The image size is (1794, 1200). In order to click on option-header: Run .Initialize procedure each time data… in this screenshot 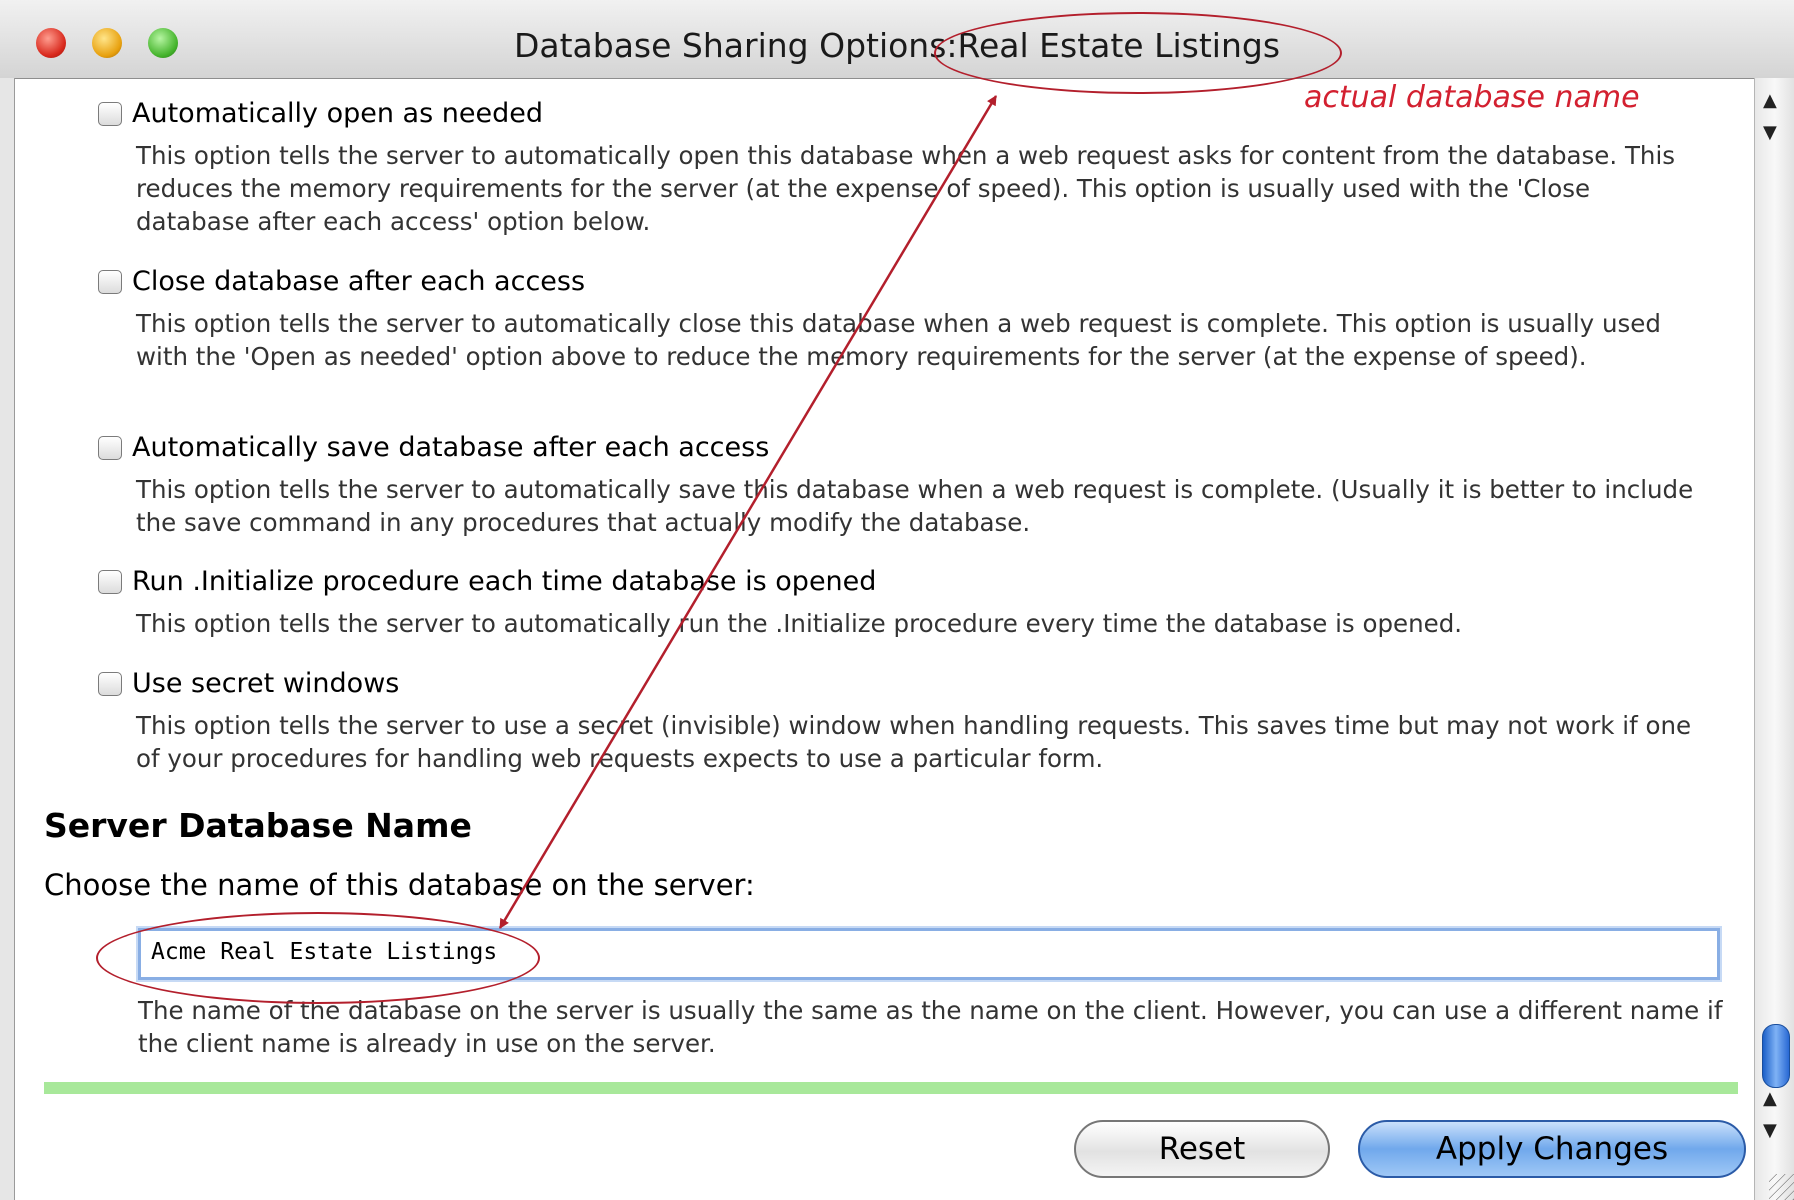, I will do `click(908, 581)`.